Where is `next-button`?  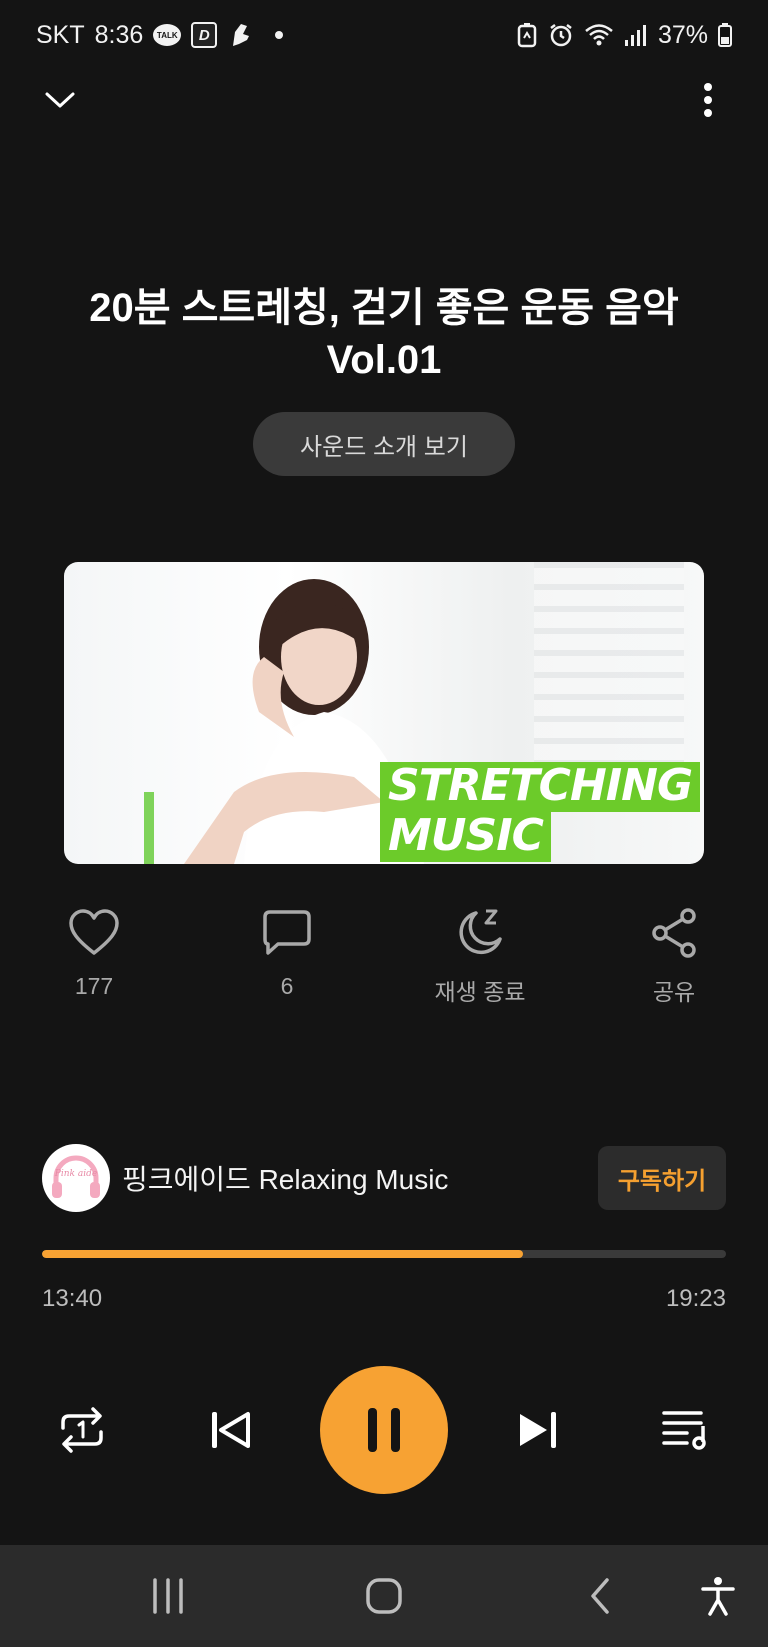 next-button is located at coordinates (538, 1430).